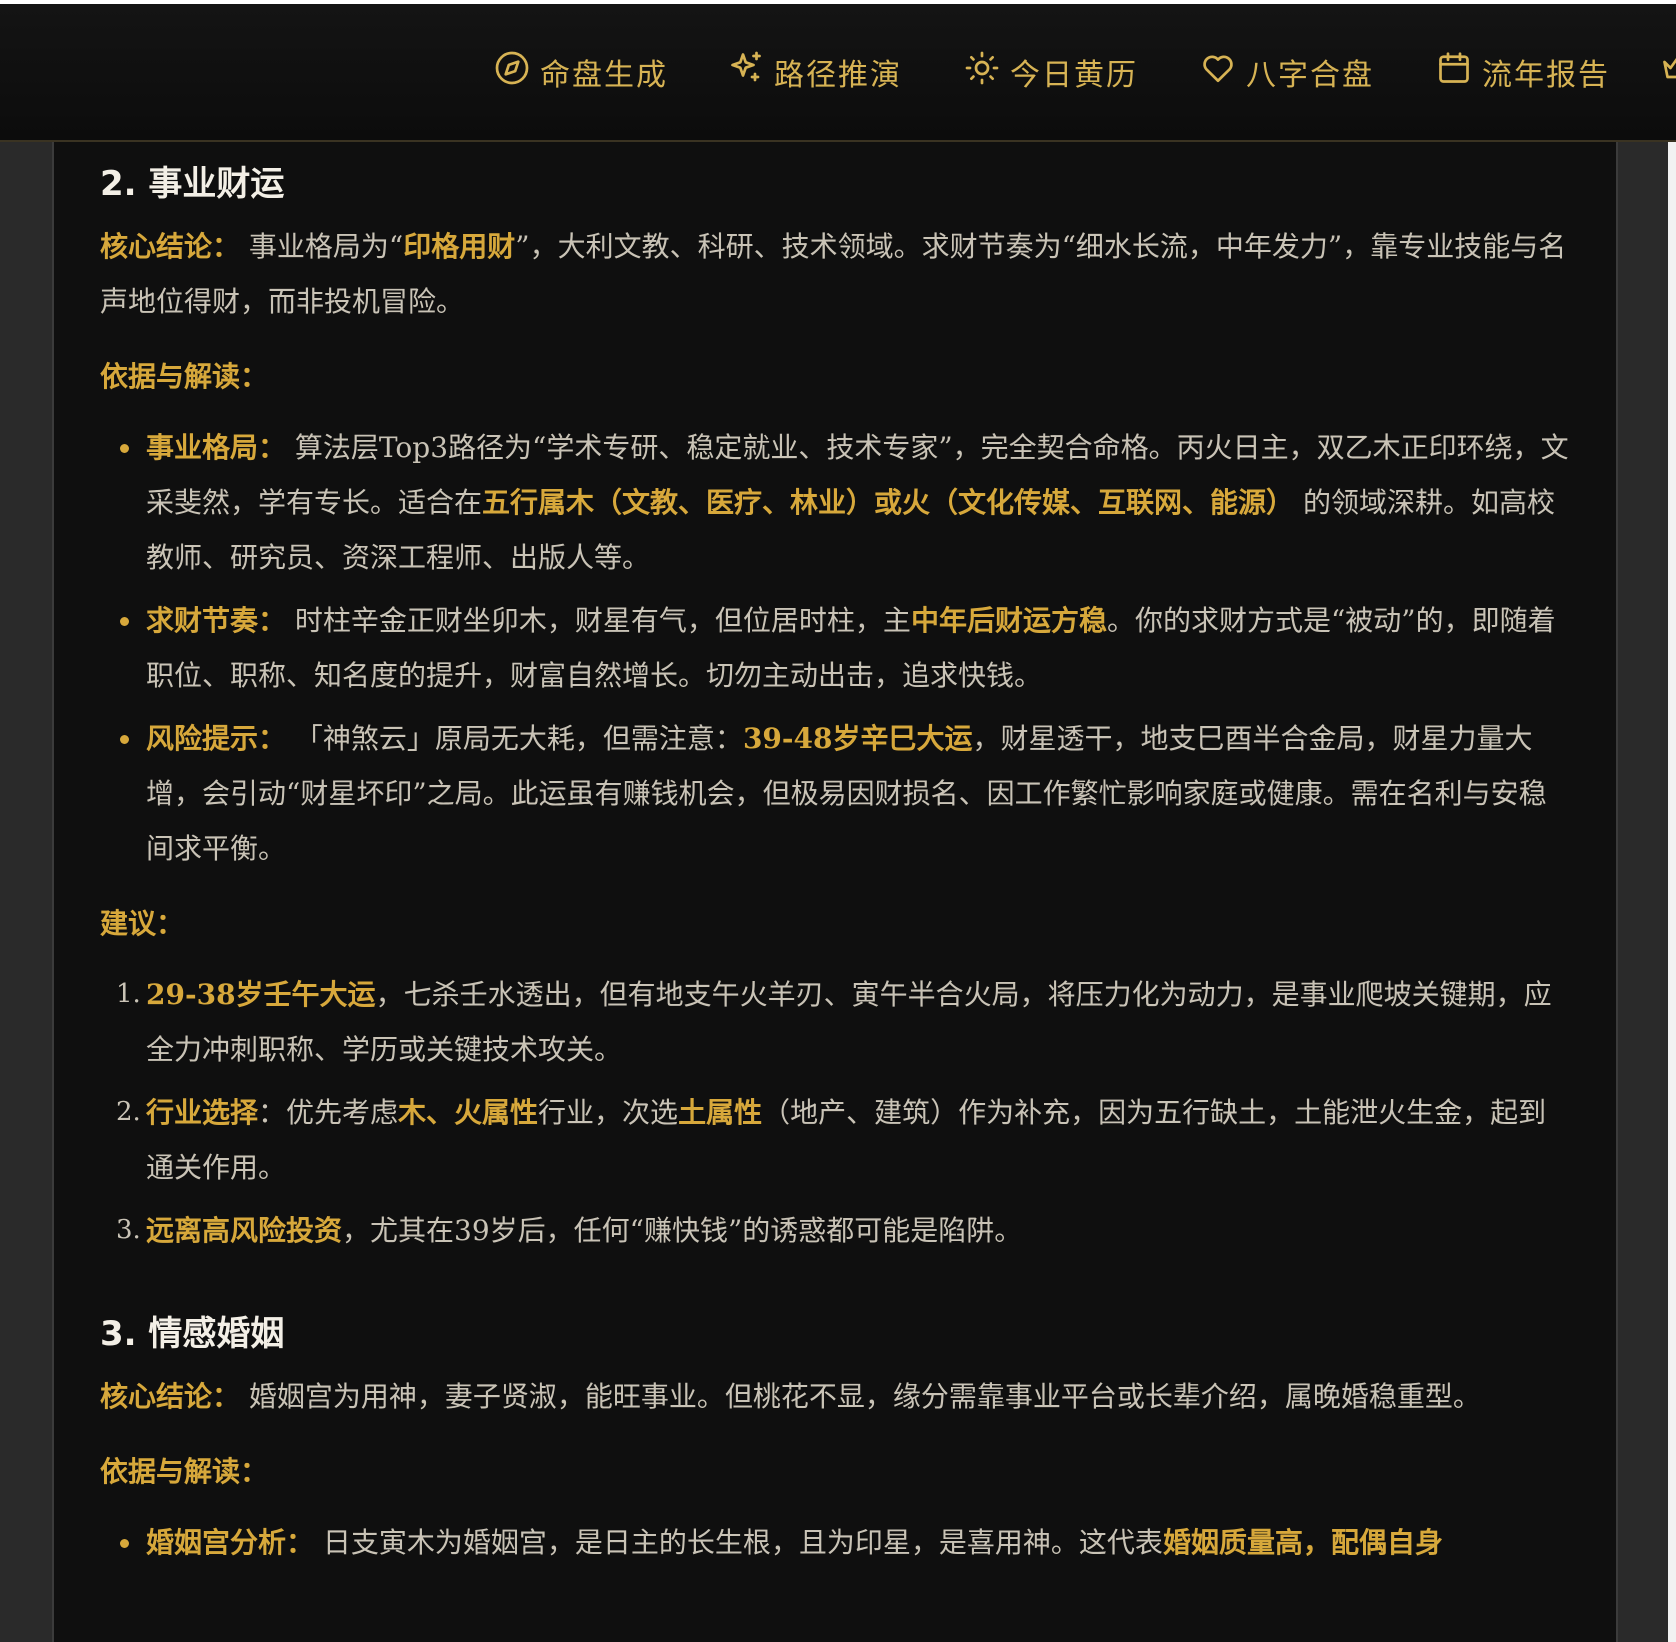 This screenshot has height=1642, width=1676. What do you see at coordinates (244, 1230) in the screenshot?
I see `advice-highlight: 远离高风险投资` at bounding box center [244, 1230].